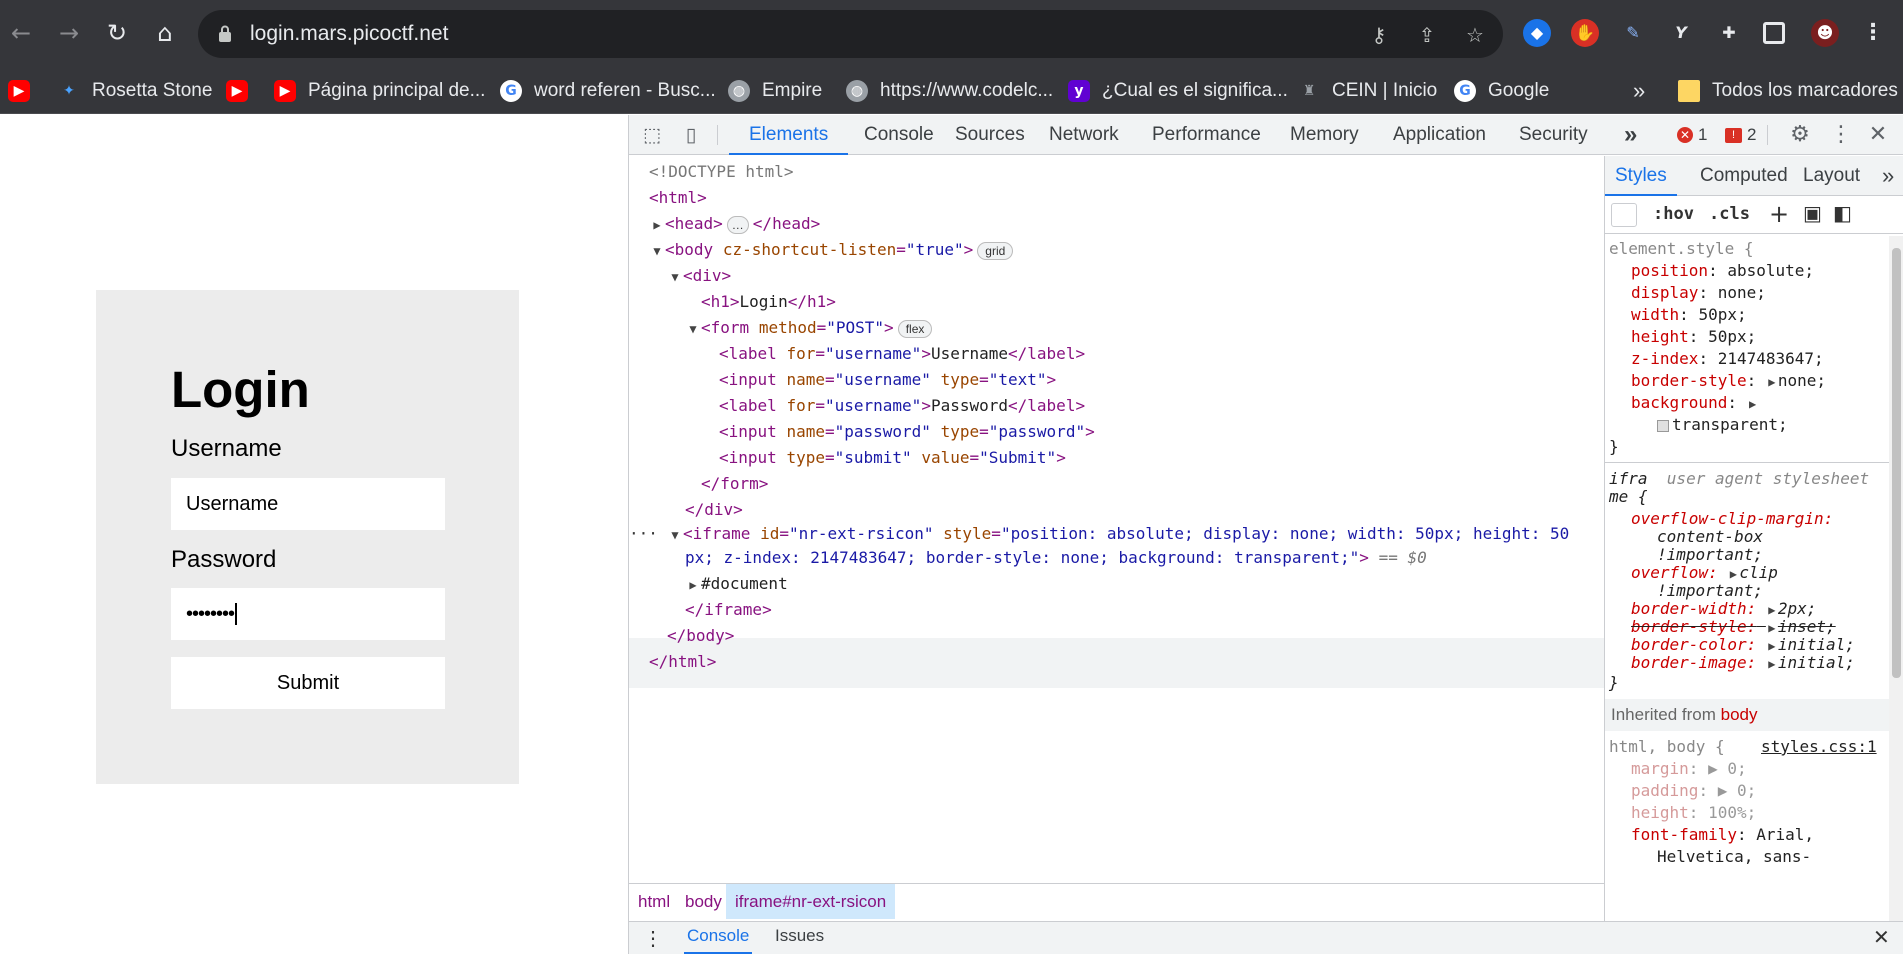  What do you see at coordinates (1878, 135) in the screenshot?
I see `close-devtools-icon: ✕` at bounding box center [1878, 135].